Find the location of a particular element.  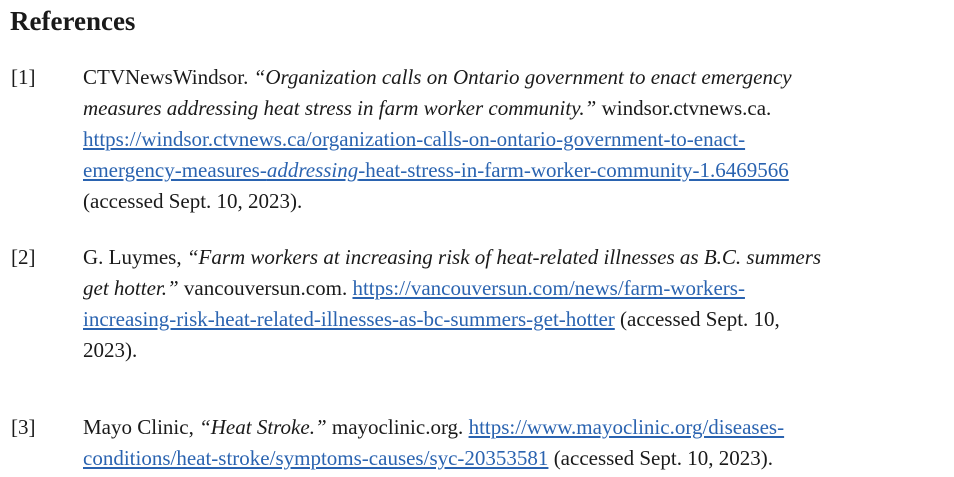

references-heading: References is located at coordinates (73, 21).